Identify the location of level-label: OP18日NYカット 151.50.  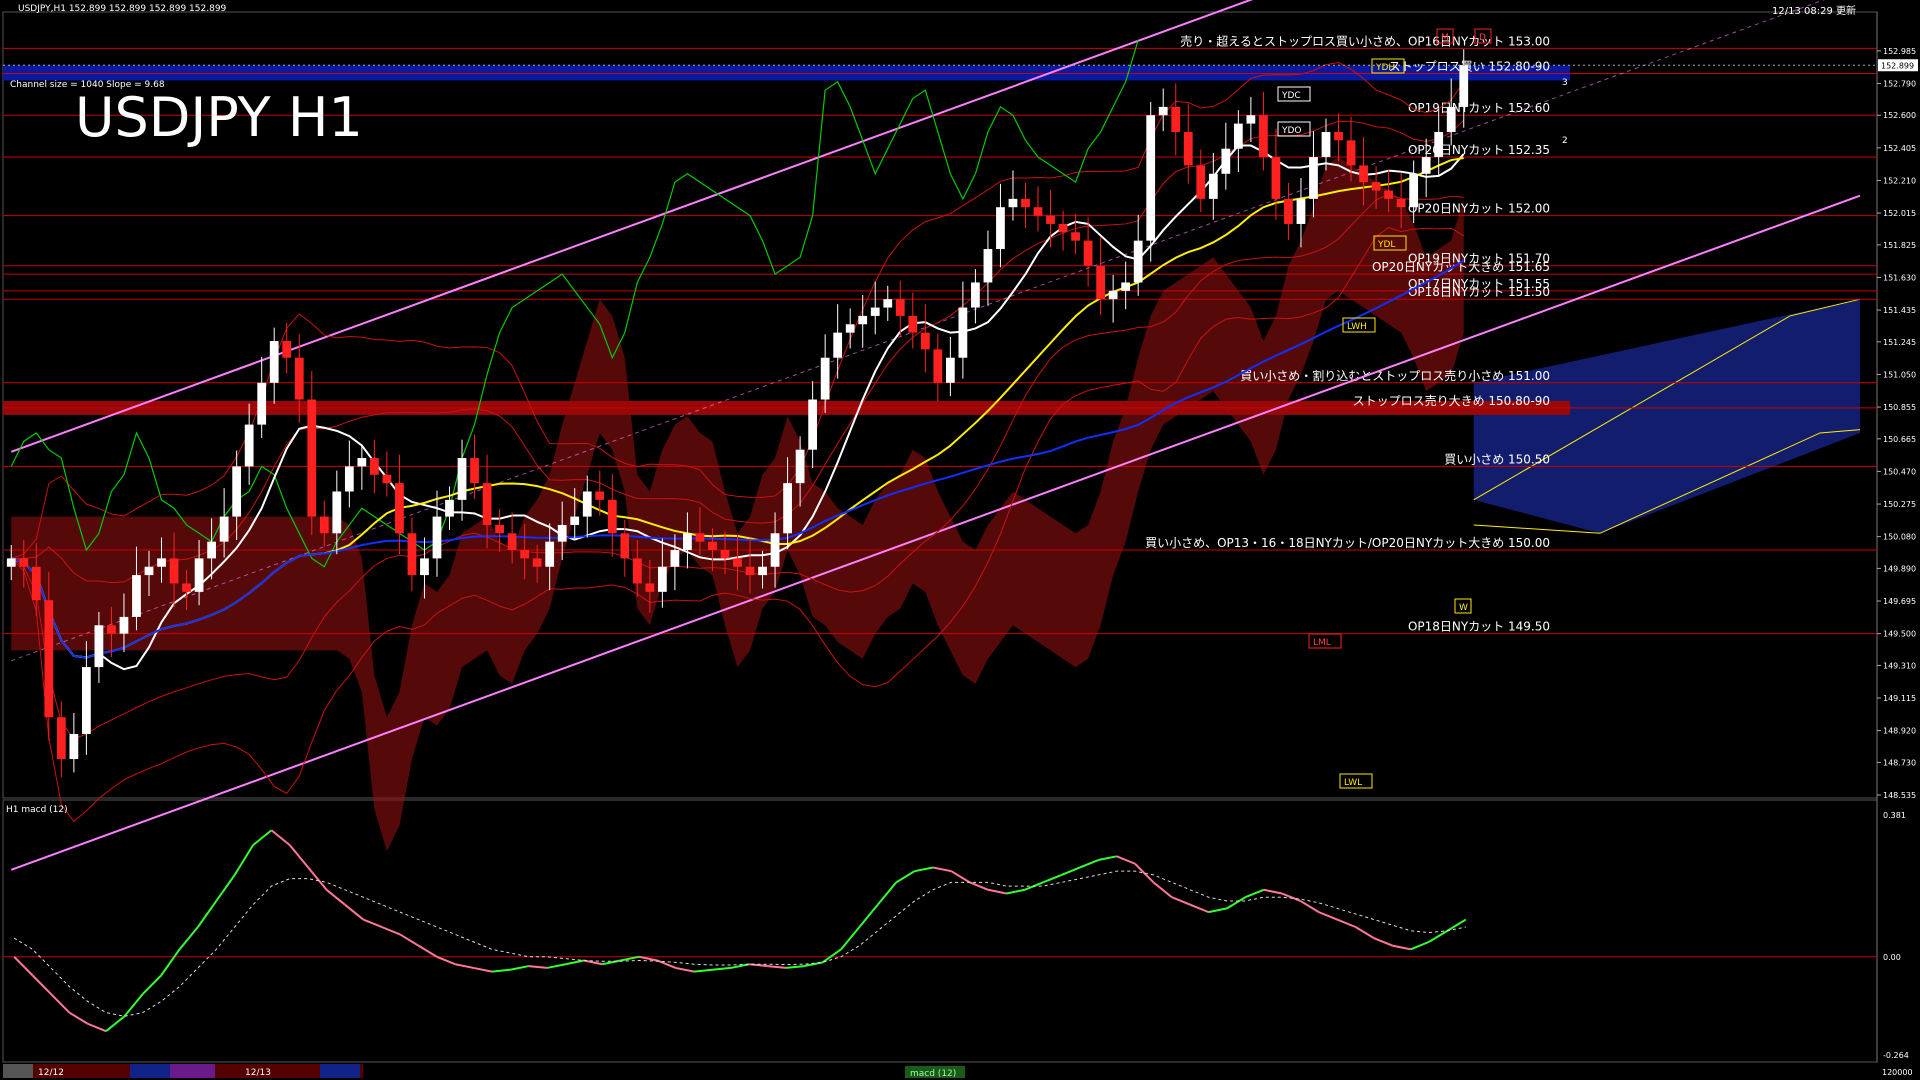
(1479, 292).